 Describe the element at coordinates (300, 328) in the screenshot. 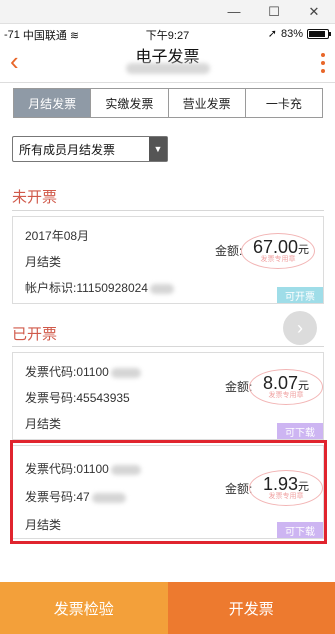

I see `chevron-right-icon: ›` at that location.